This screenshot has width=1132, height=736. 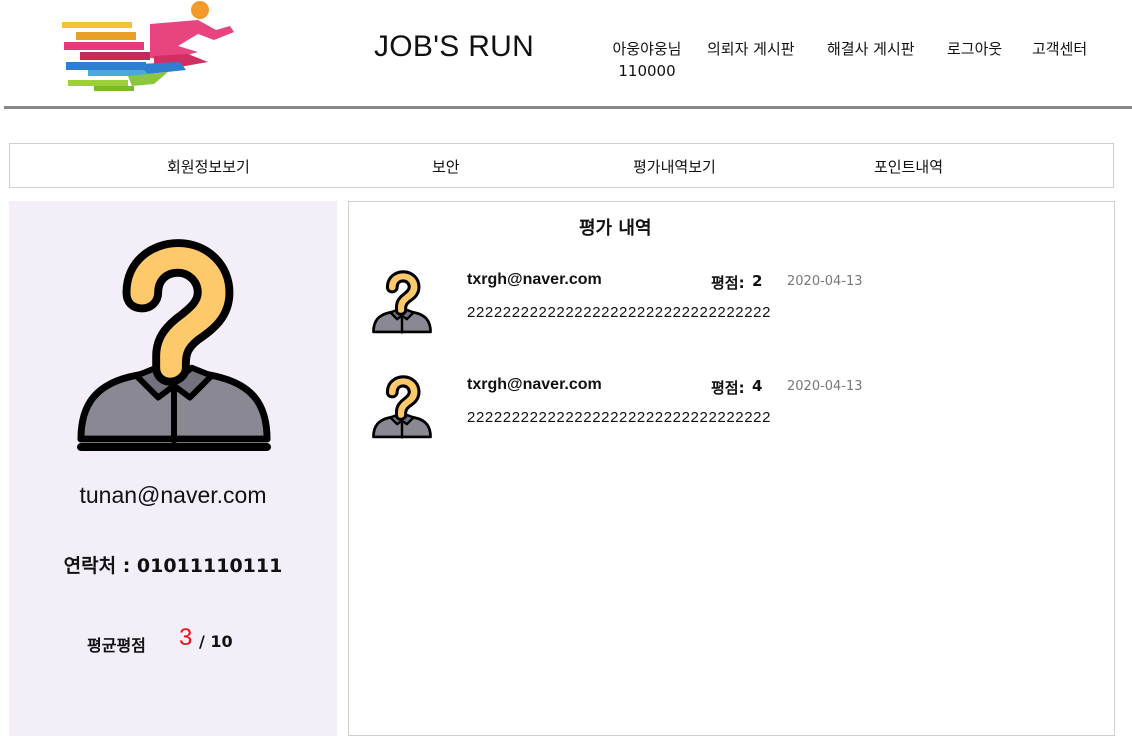 I want to click on user-points: 110000, so click(x=647, y=71).